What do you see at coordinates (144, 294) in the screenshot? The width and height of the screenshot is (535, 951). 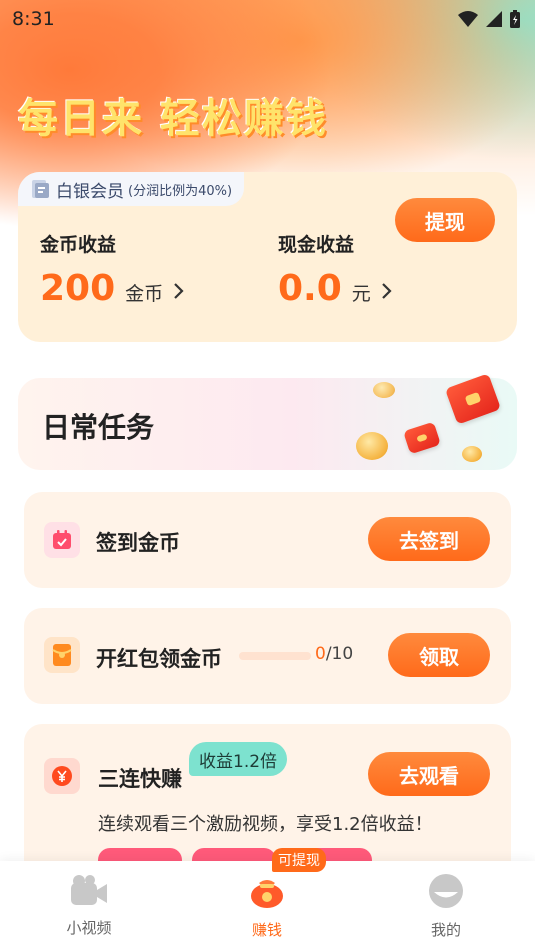 I see `coin-earnings-unit: 金币` at bounding box center [144, 294].